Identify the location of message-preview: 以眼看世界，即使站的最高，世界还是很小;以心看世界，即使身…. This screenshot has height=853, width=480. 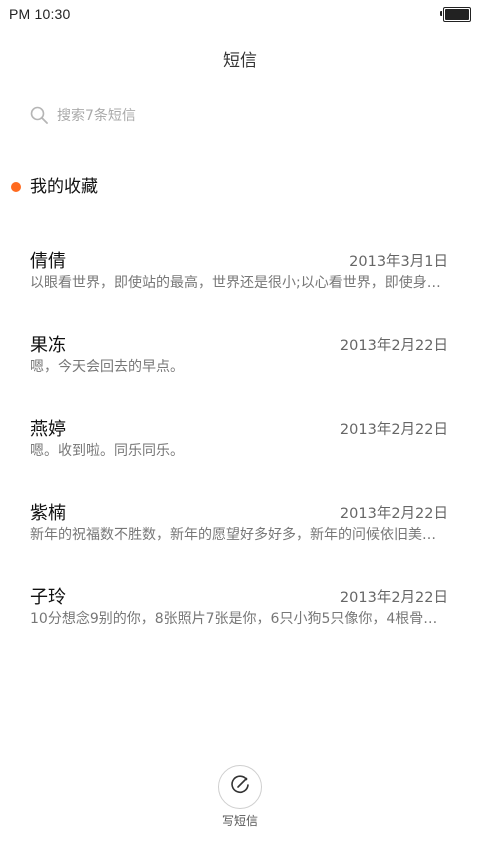
(235, 283).